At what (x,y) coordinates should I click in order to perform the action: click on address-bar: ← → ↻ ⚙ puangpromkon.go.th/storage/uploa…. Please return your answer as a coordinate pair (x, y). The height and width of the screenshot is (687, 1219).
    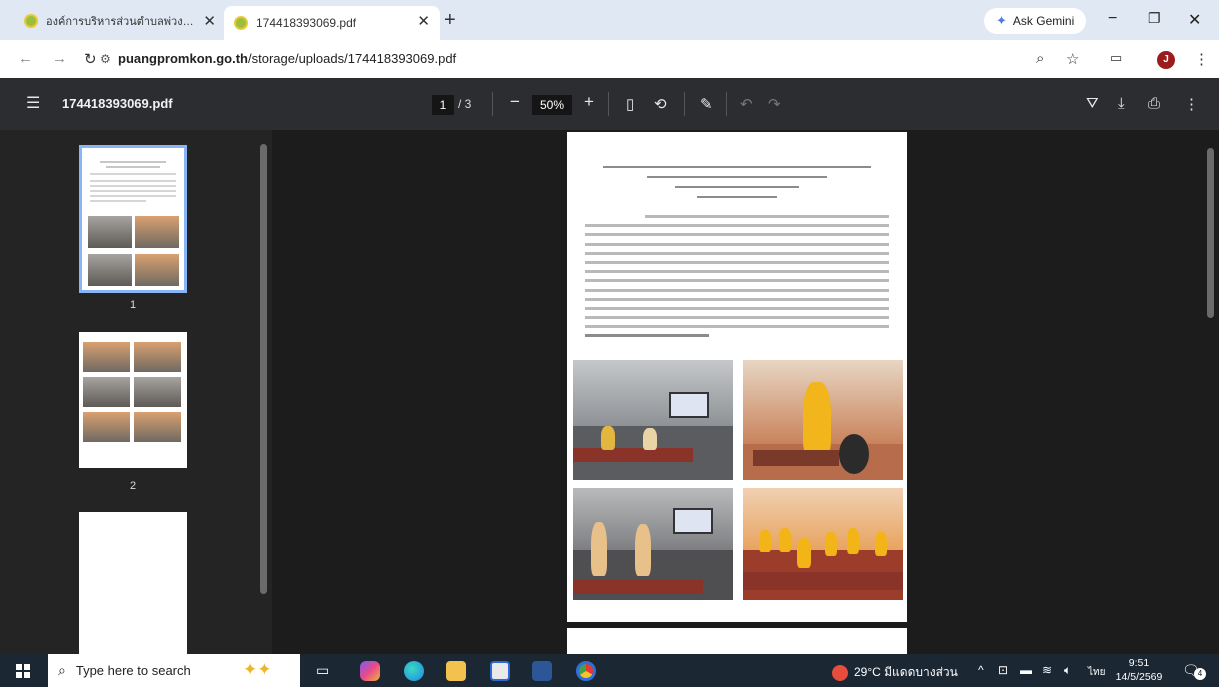
    Looking at the image, I should click on (609, 59).